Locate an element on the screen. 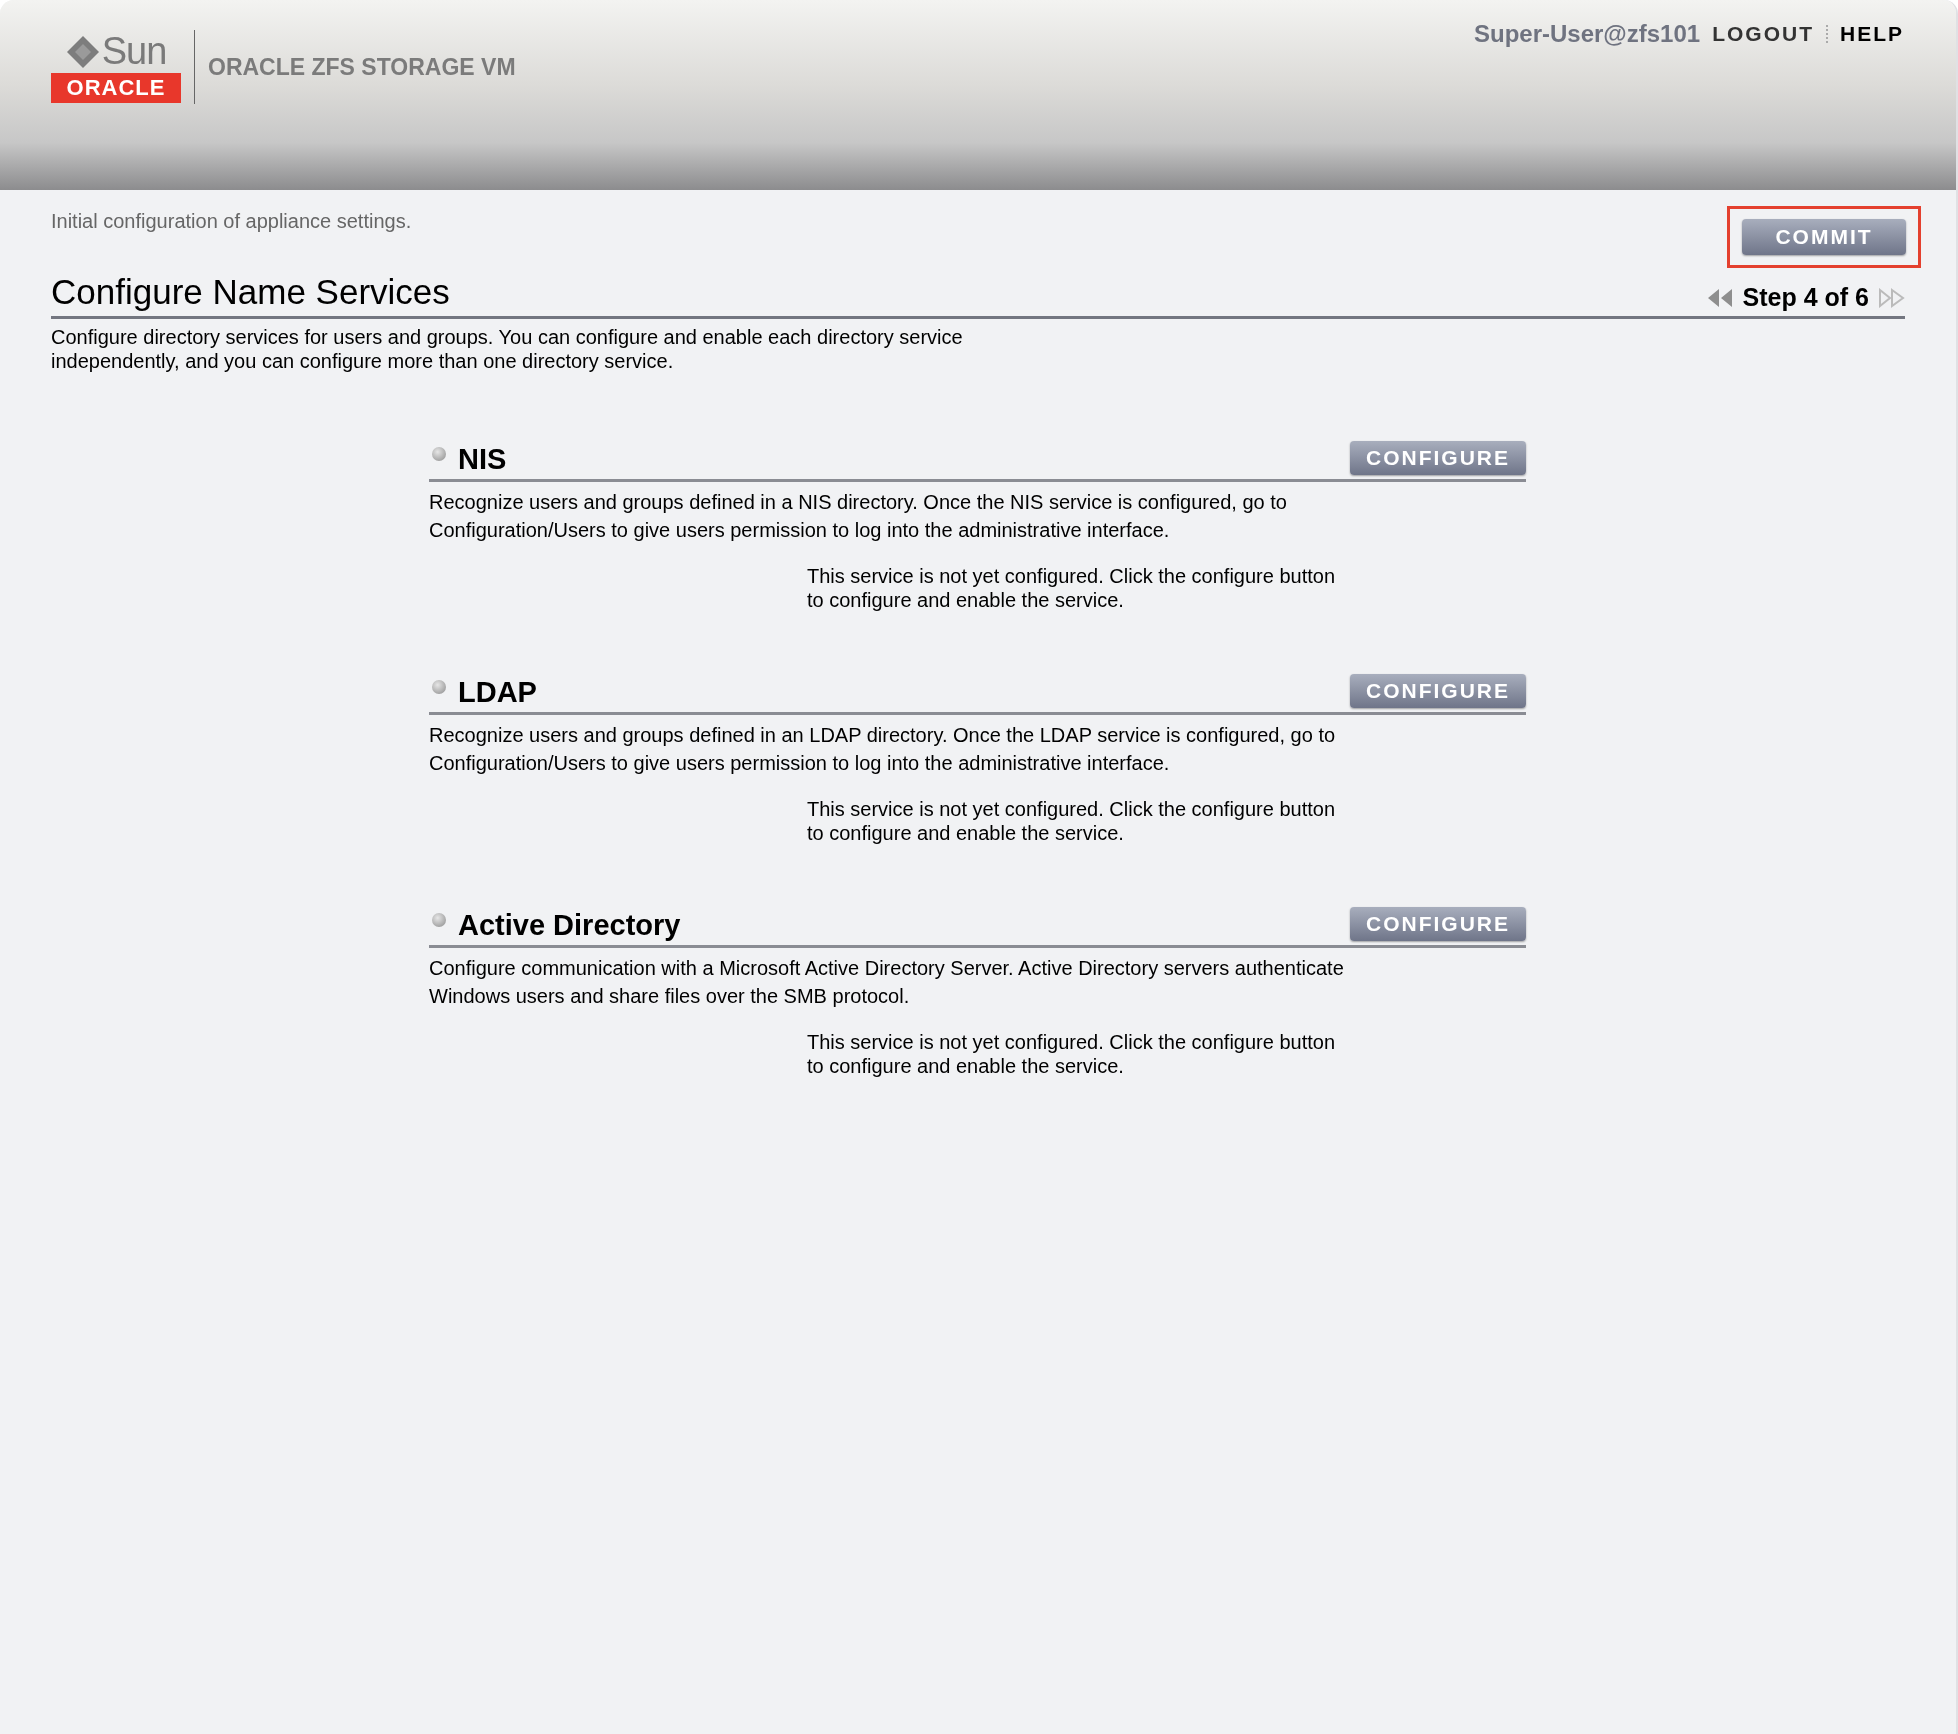  service-title: Active Directory is located at coordinates (569, 925).